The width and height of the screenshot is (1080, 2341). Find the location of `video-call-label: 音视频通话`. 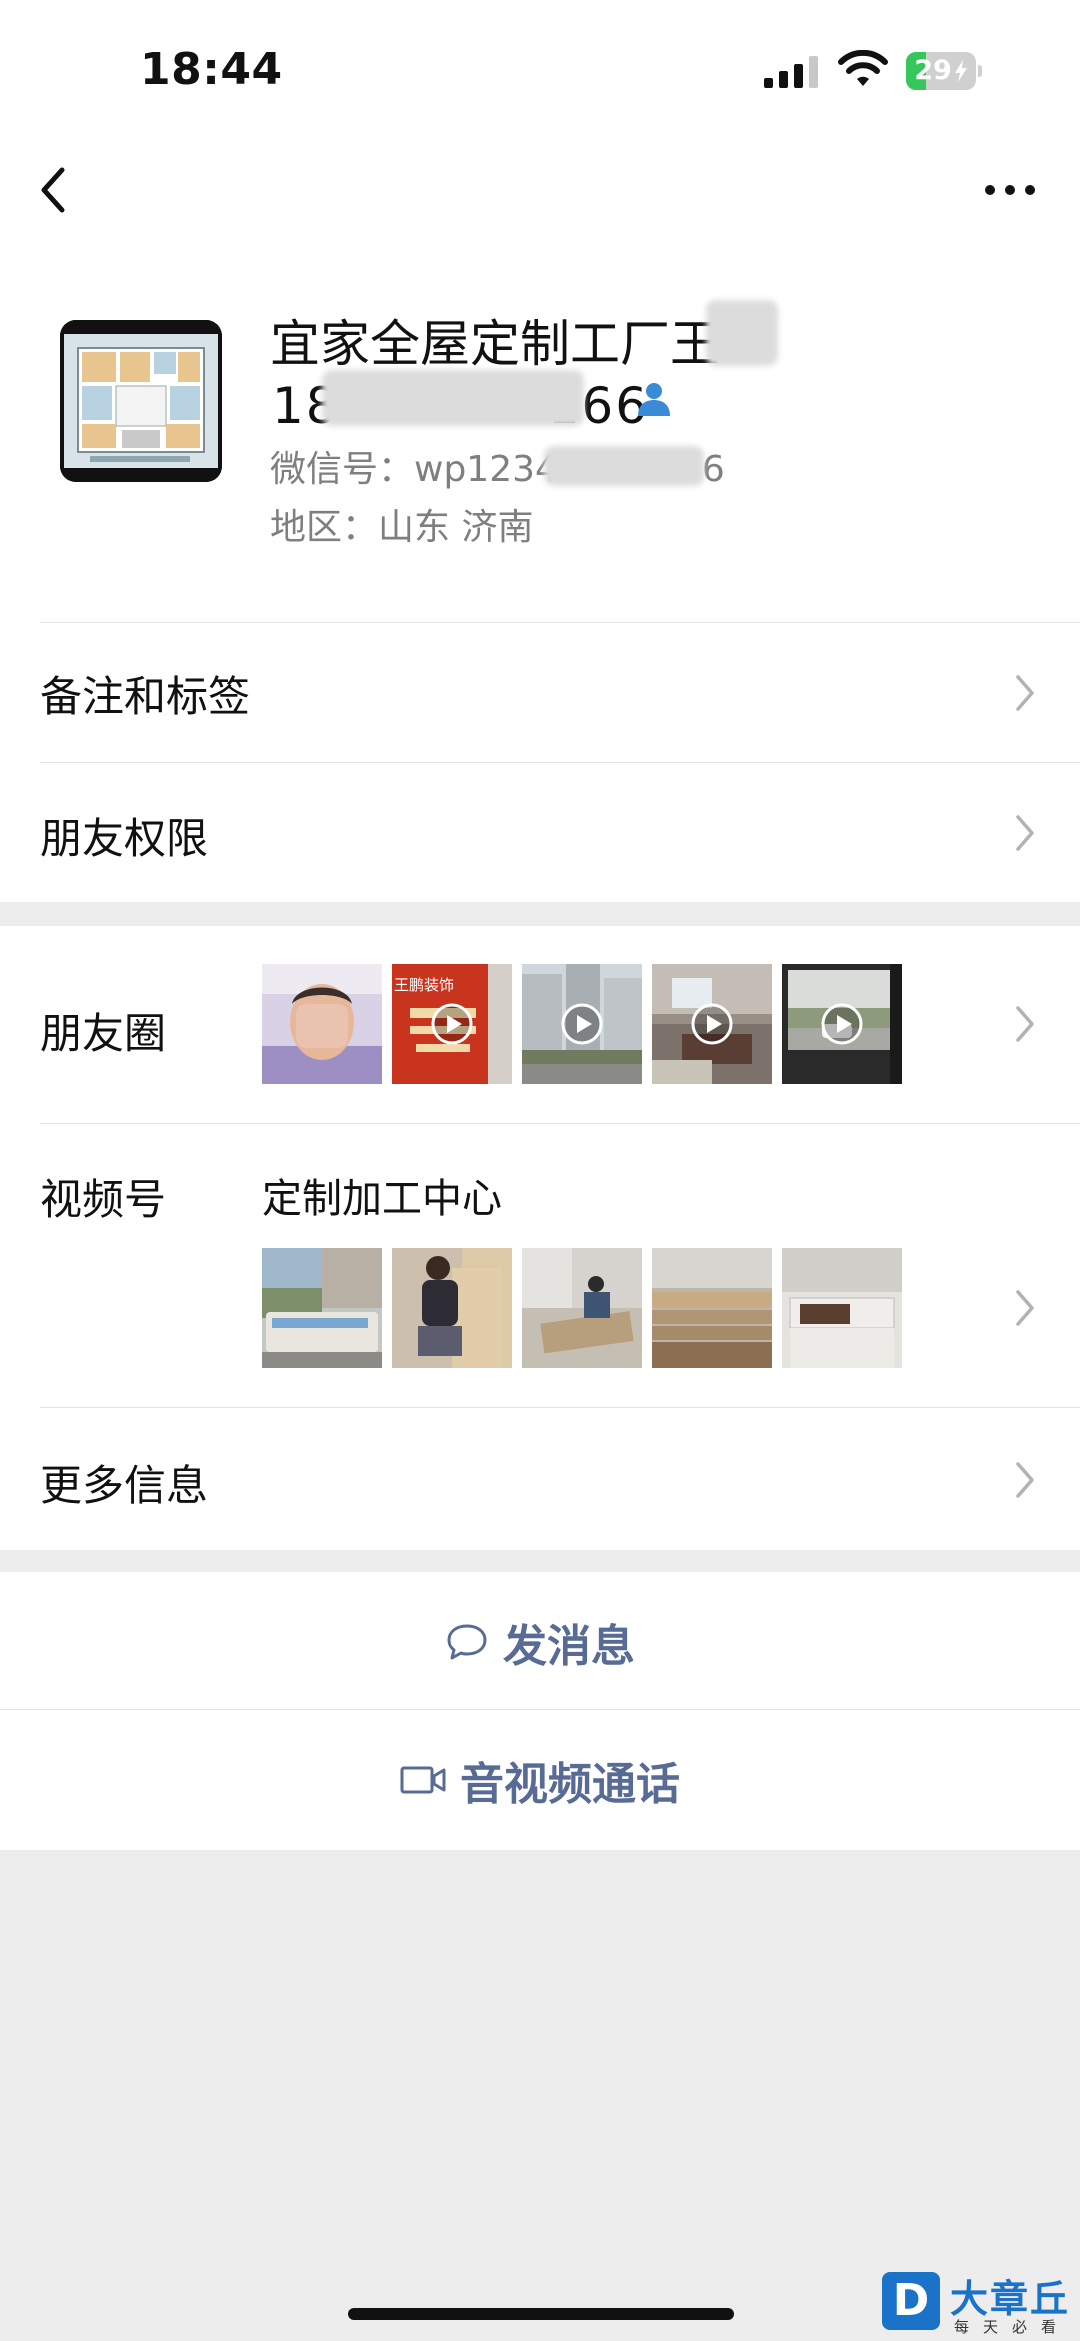

video-call-label: 音视频通话 is located at coordinates (570, 1784).